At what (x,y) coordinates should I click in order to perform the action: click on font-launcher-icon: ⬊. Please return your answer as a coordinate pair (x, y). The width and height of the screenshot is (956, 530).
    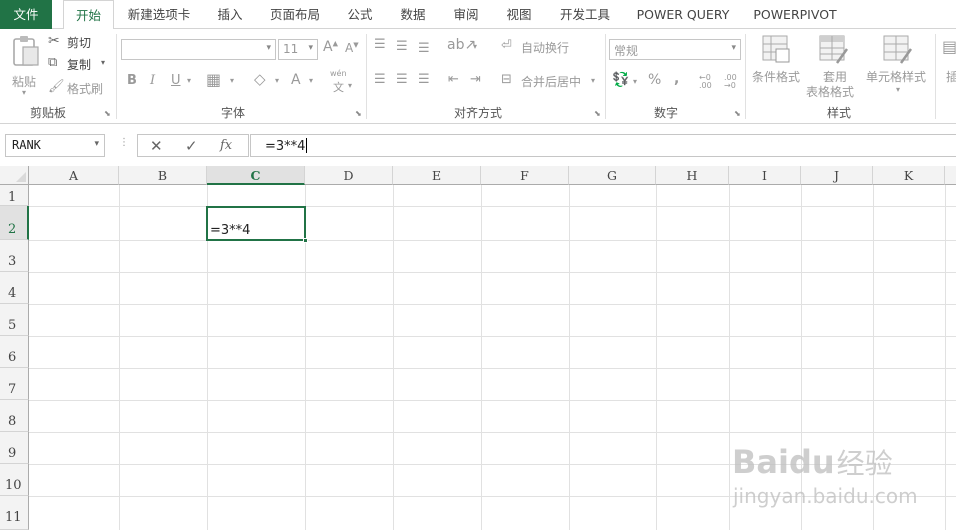
    Looking at the image, I should click on (358, 113).